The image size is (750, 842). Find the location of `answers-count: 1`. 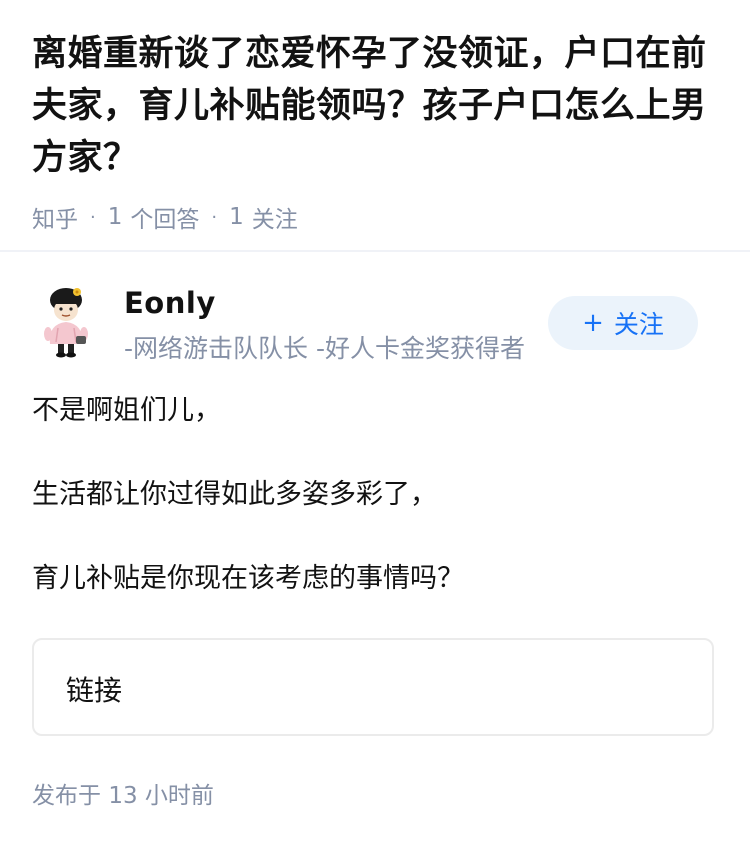

answers-count: 1 is located at coordinates (115, 217).